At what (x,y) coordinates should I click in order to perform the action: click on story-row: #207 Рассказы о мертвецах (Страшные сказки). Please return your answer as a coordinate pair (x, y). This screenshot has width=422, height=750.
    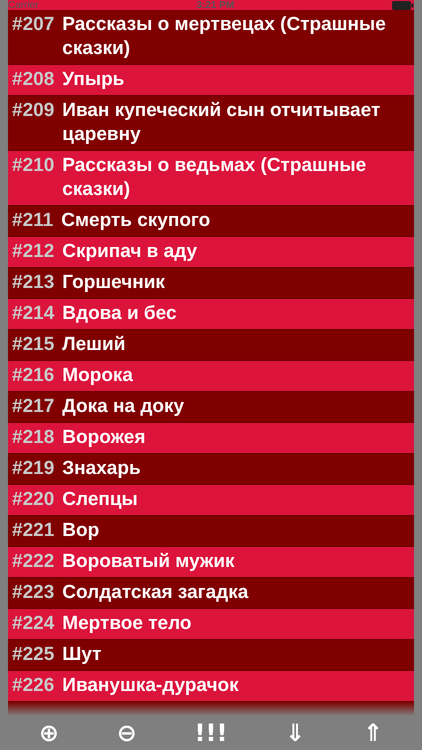
    Looking at the image, I should click on (211, 37).